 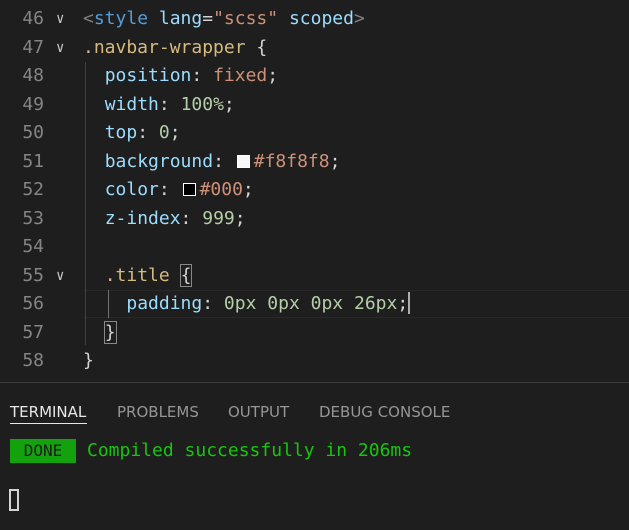 What do you see at coordinates (314, 76) in the screenshot?
I see `code-line: 48 position: fixed;` at bounding box center [314, 76].